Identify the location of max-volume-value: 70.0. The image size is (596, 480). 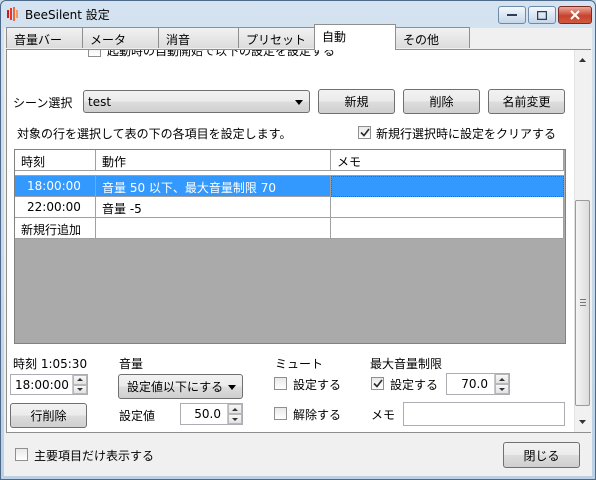
(474, 384).